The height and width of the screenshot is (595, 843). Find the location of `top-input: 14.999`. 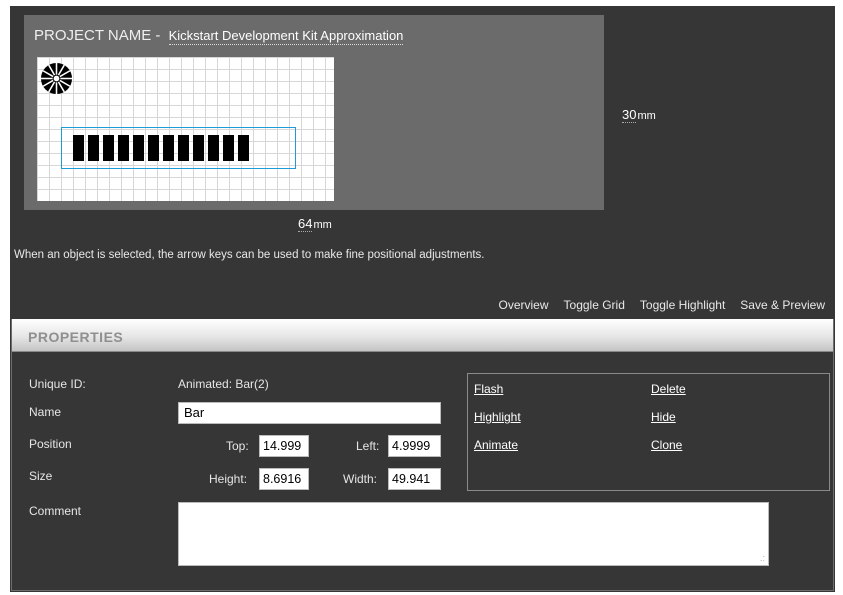

top-input: 14.999 is located at coordinates (284, 446).